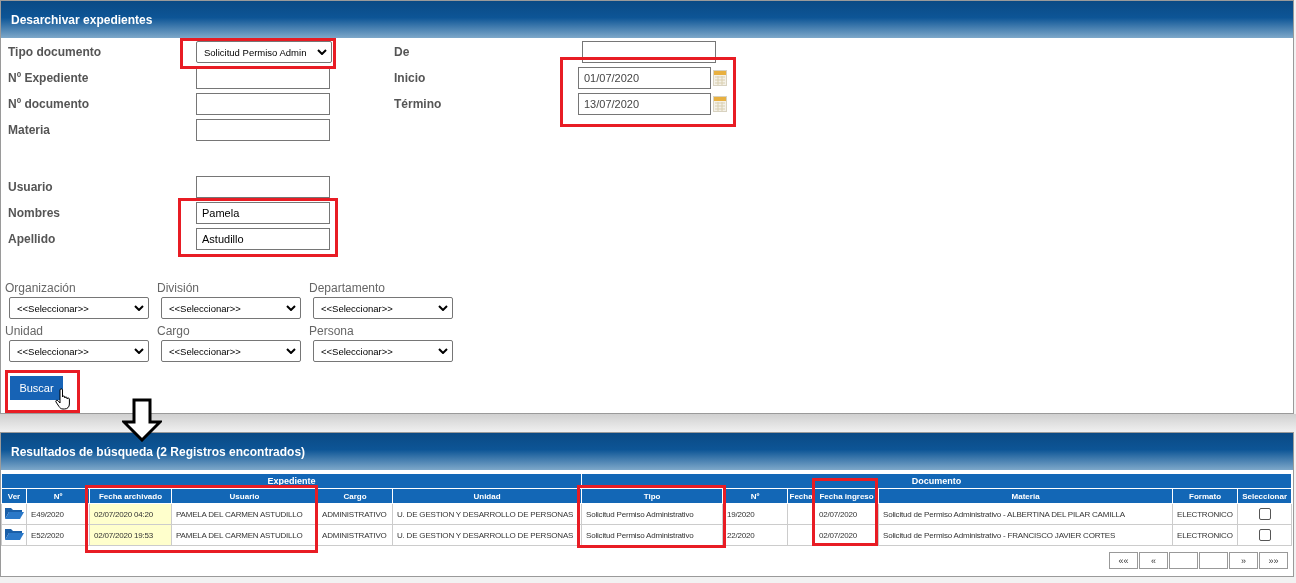  What do you see at coordinates (158, 451) in the screenshot?
I see `panel-title: Resultados de búsqueda (2 Registros encontrados)` at bounding box center [158, 451].